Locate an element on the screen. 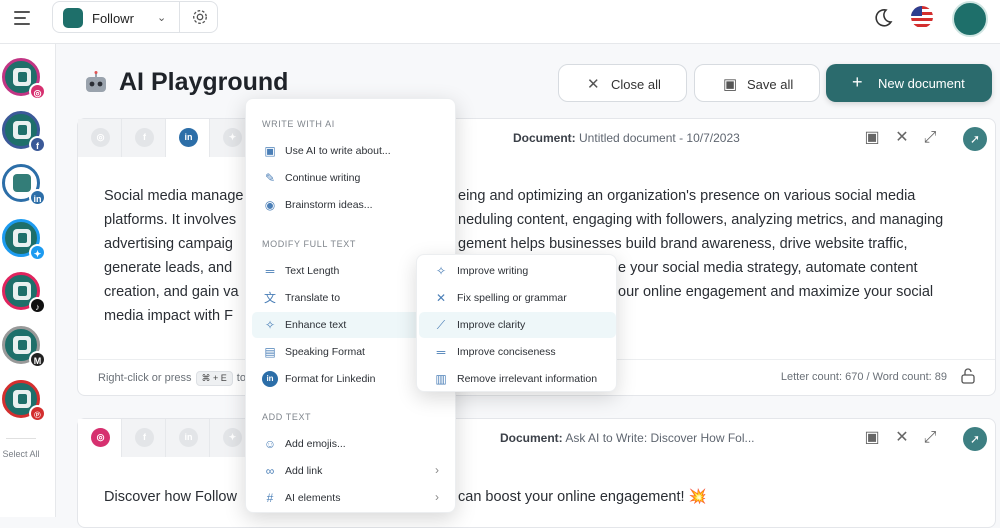 This screenshot has height=528, width=1000. robot-icon is located at coordinates (96, 81).